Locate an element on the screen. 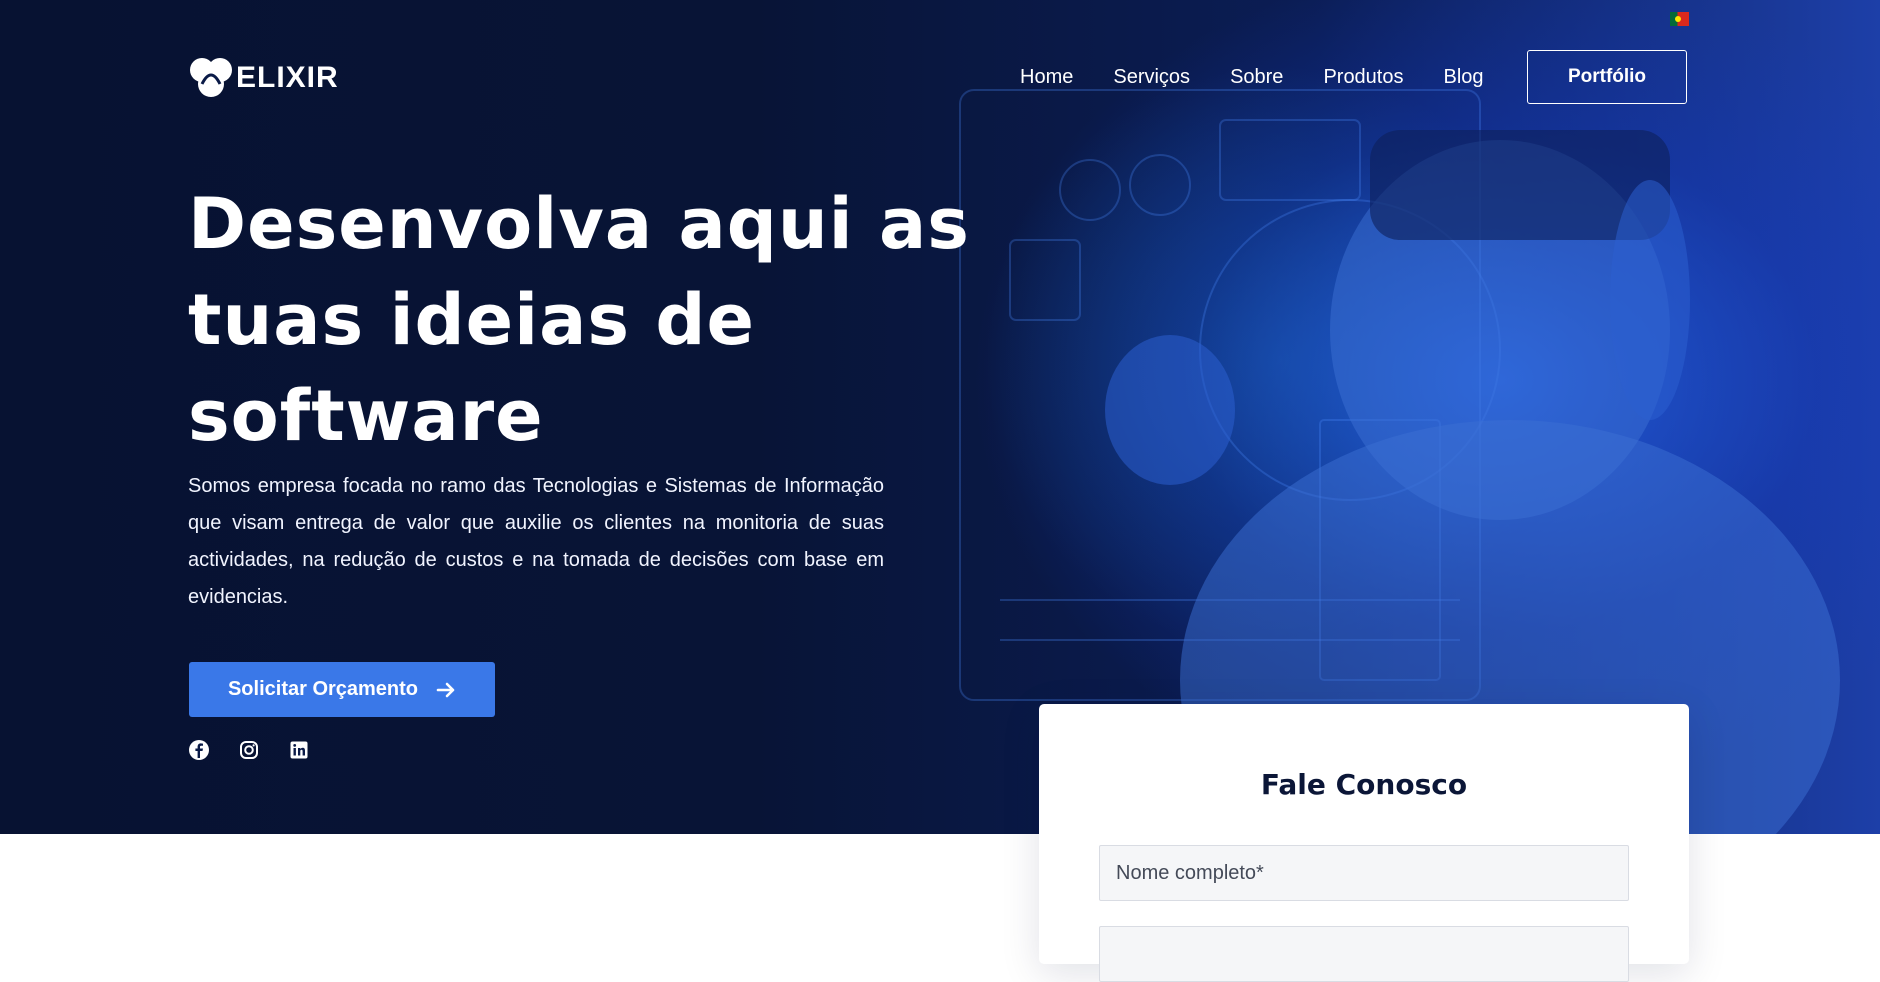  portugal-flag-icon is located at coordinates (1679, 19).